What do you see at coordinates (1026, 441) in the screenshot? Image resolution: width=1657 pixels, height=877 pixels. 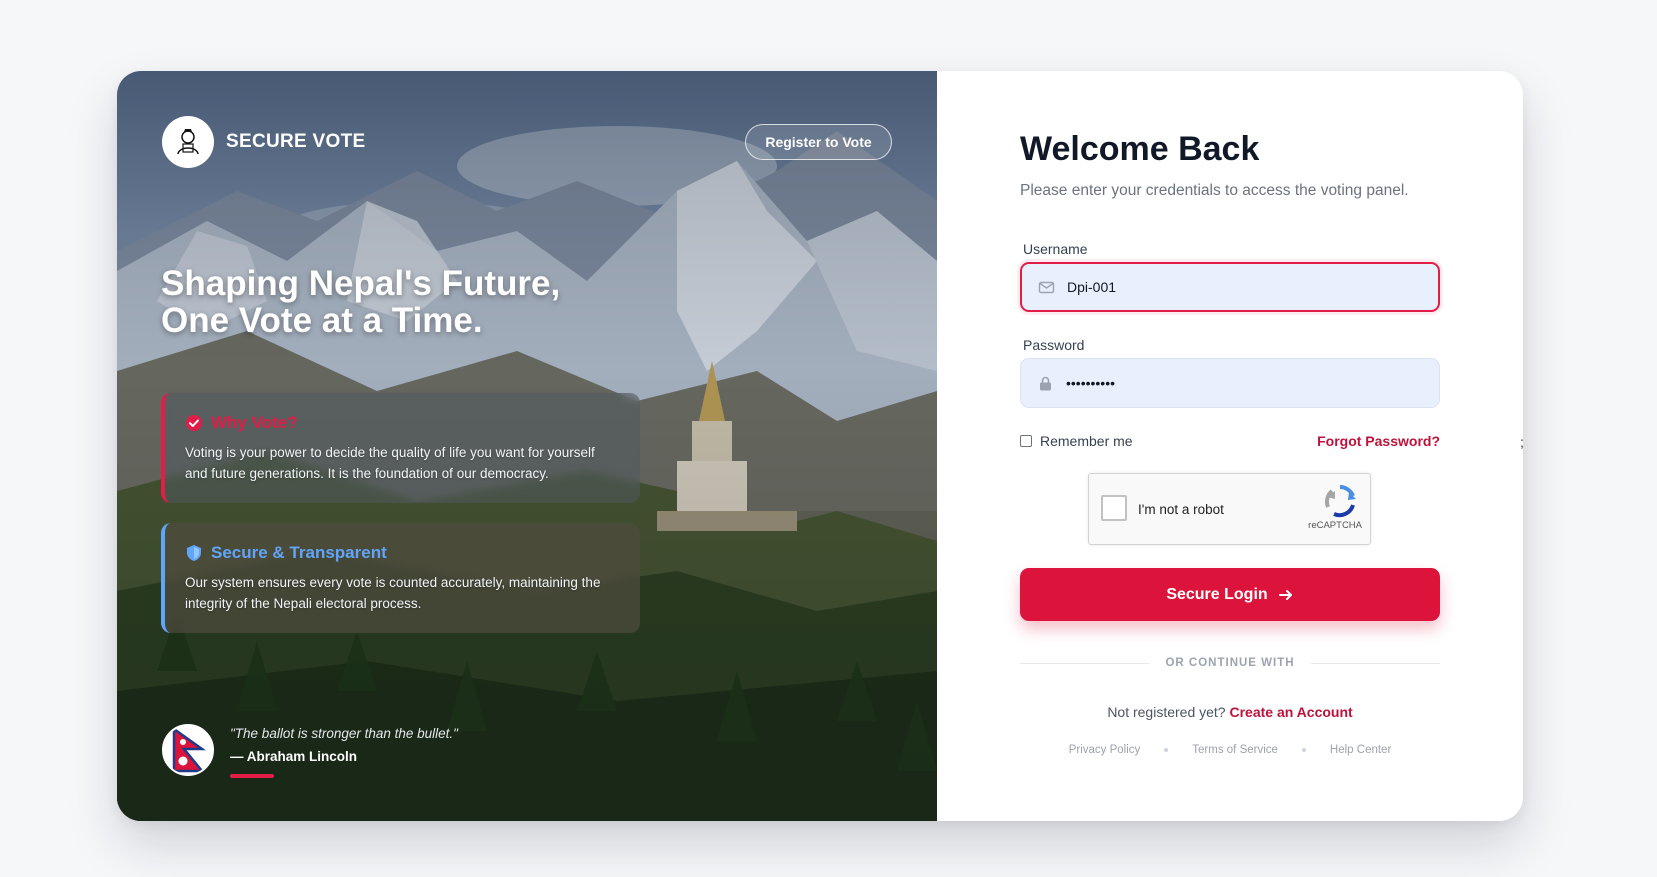 I see `remember-checkbox` at bounding box center [1026, 441].